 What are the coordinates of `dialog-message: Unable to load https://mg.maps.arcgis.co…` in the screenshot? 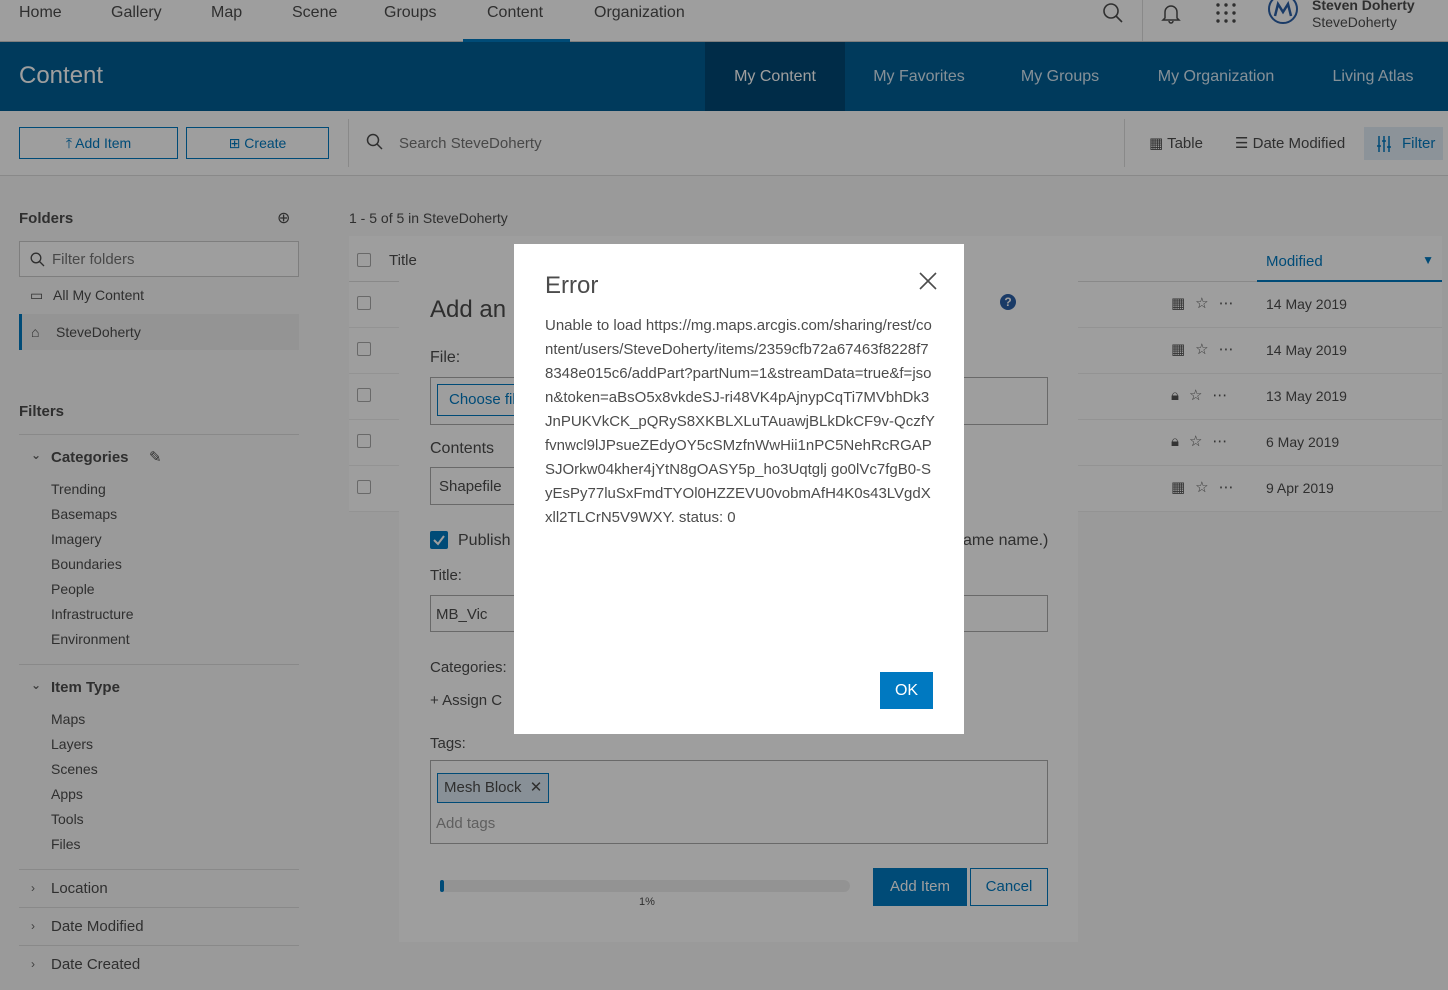 It's located at (740, 421).